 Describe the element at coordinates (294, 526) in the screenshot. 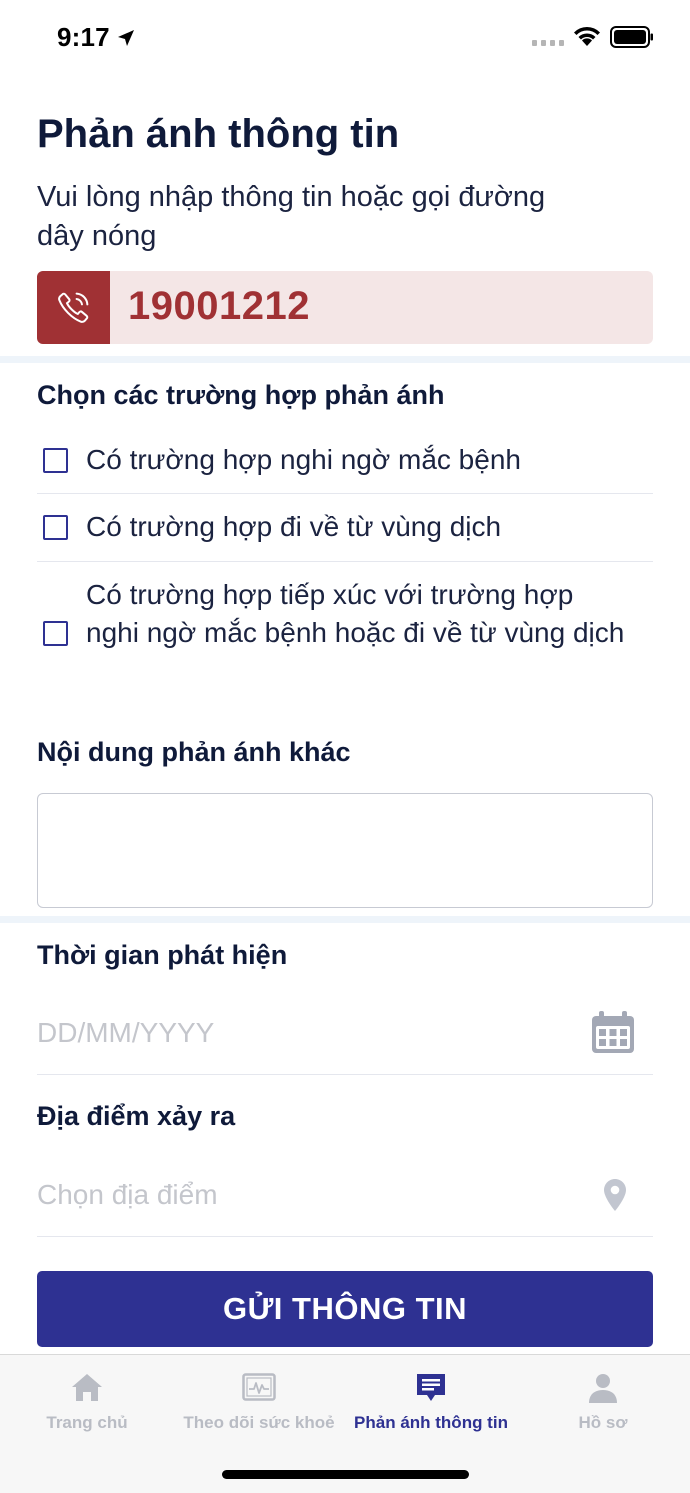

I see `case-option-label: Có trường hợp đi về từ vùng dịch` at that location.